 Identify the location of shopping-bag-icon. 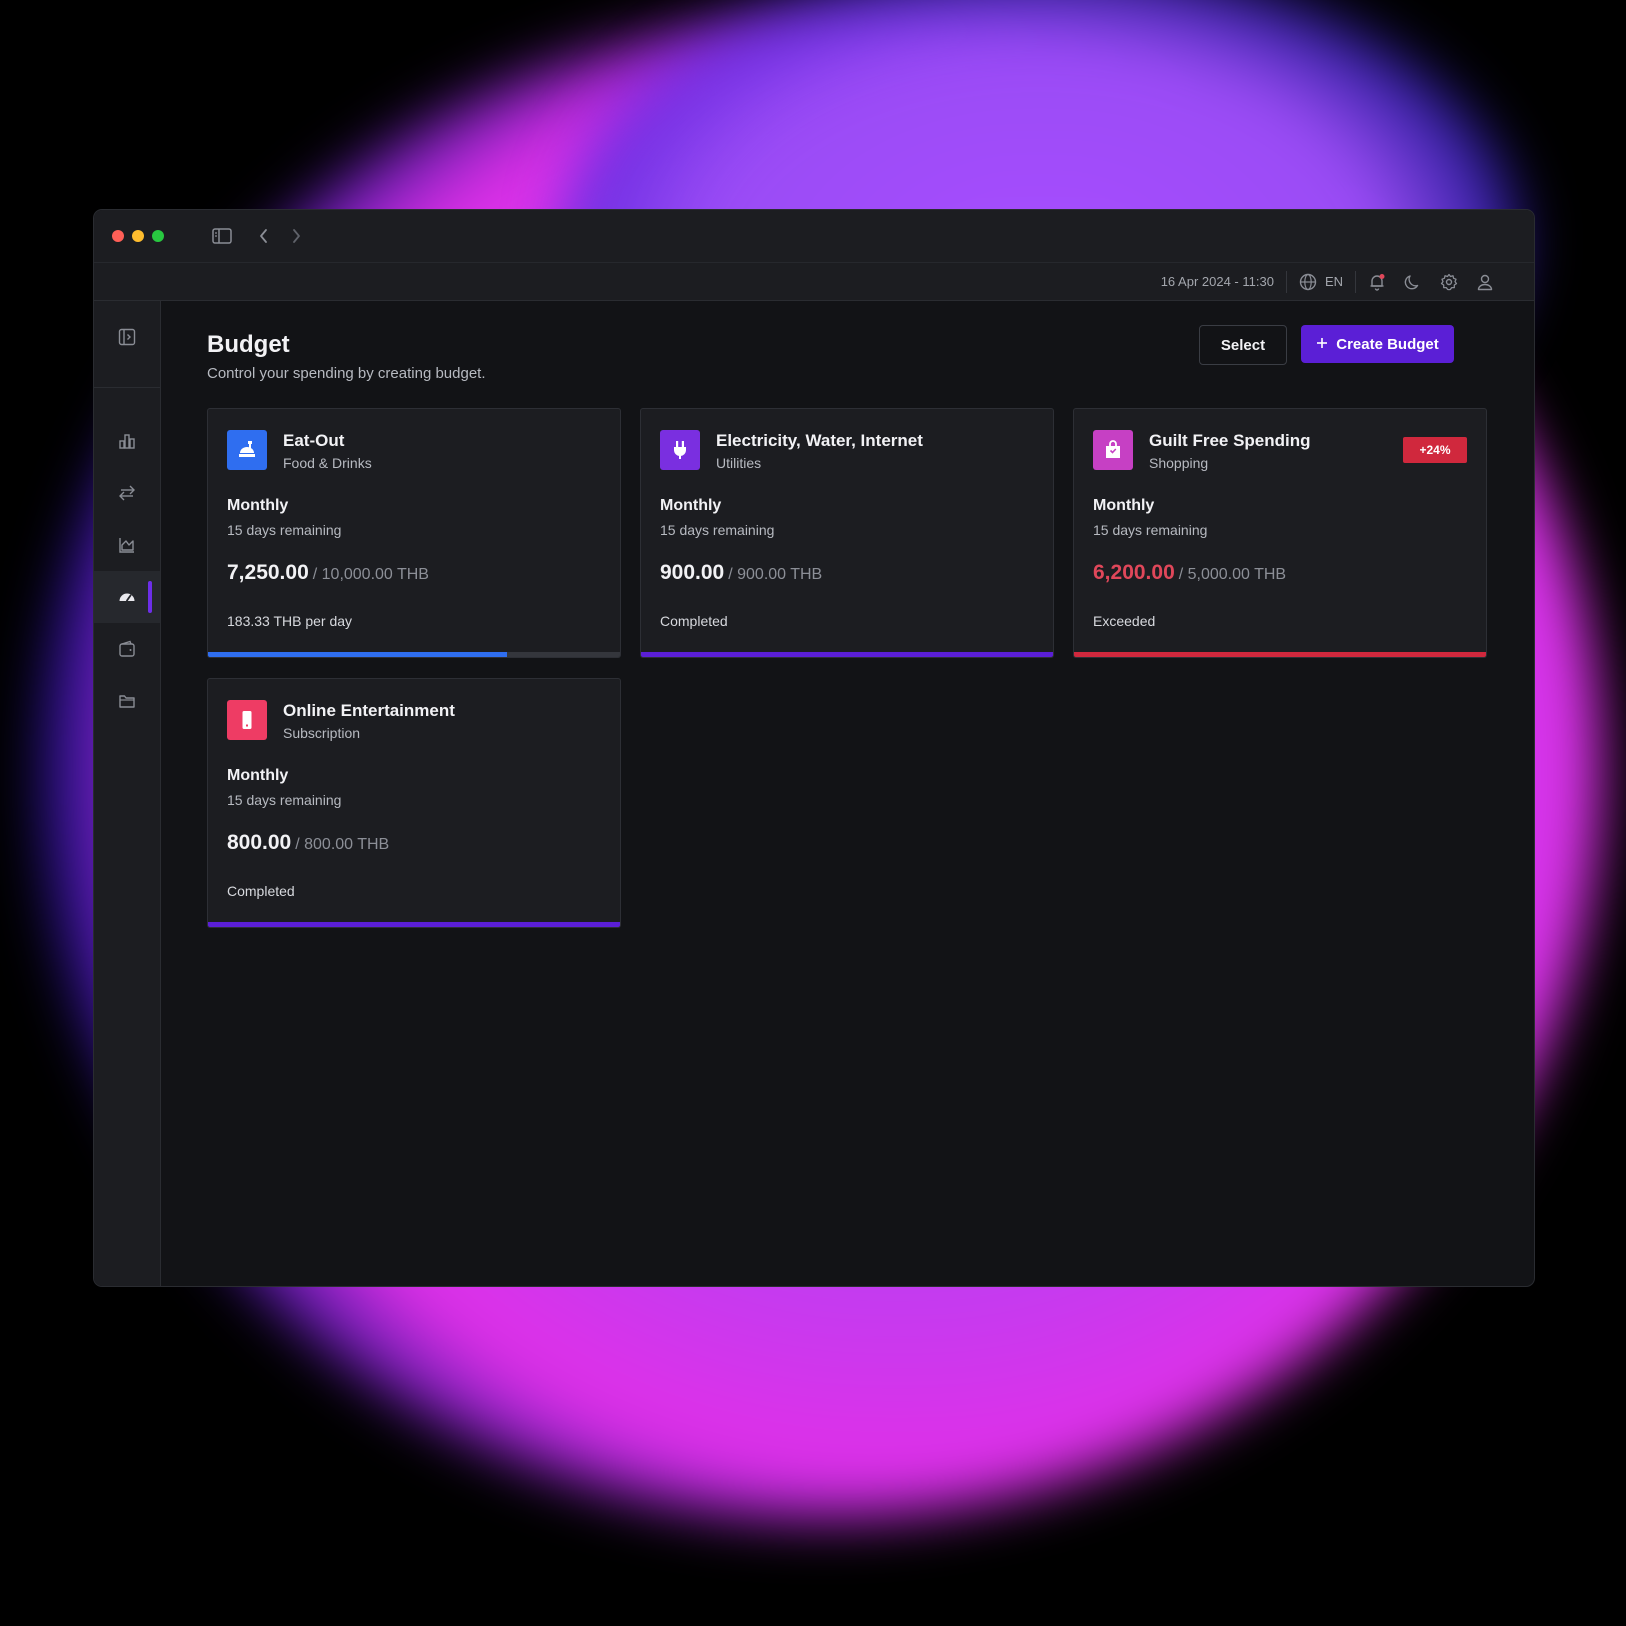
(1113, 450).